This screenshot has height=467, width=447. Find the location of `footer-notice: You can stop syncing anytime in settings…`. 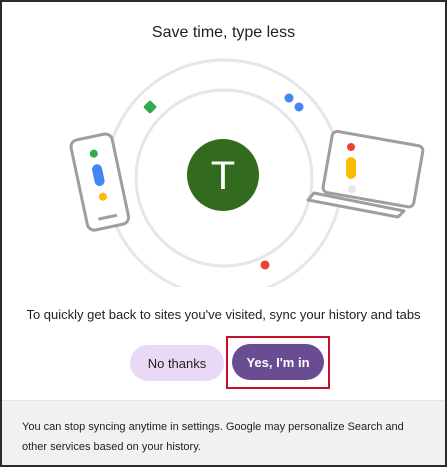

footer-notice: You can stop syncing anytime in settings… is located at coordinates (223, 432).